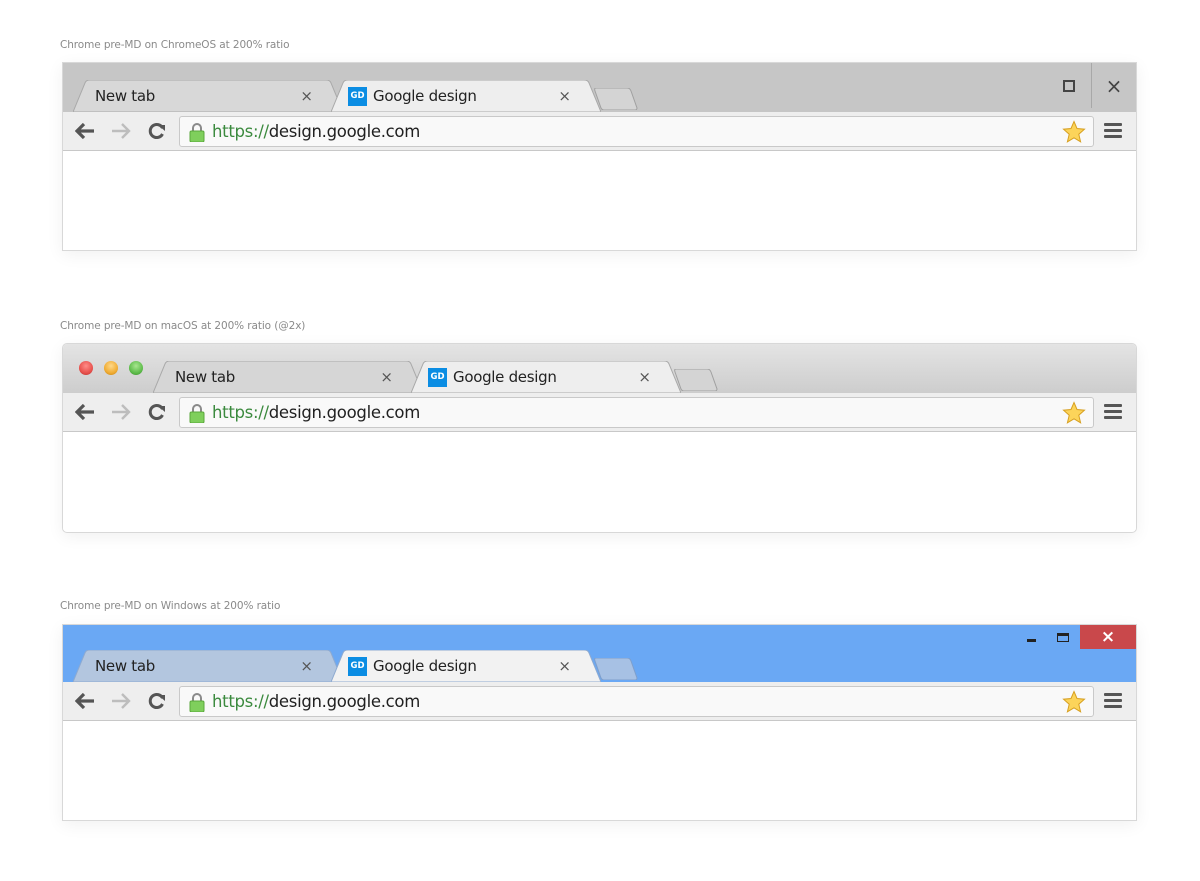  I want to click on minimize-icon, so click(1031, 640).